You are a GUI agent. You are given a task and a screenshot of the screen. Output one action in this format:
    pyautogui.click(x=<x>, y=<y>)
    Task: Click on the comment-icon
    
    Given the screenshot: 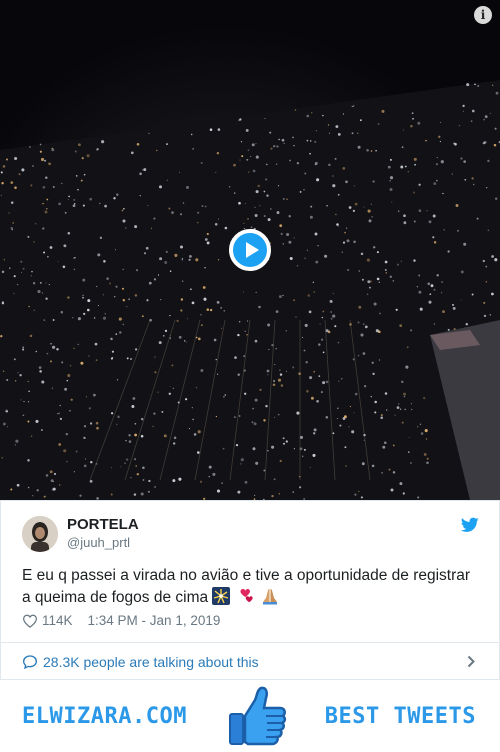 What is the action you would take?
    pyautogui.click(x=30, y=661)
    